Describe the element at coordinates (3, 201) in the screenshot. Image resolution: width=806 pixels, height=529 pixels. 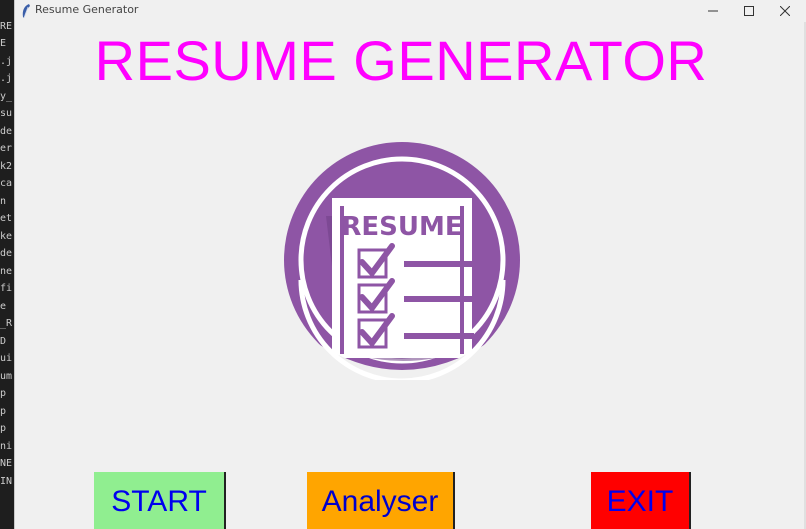
I see `background-editor-line: on` at that location.